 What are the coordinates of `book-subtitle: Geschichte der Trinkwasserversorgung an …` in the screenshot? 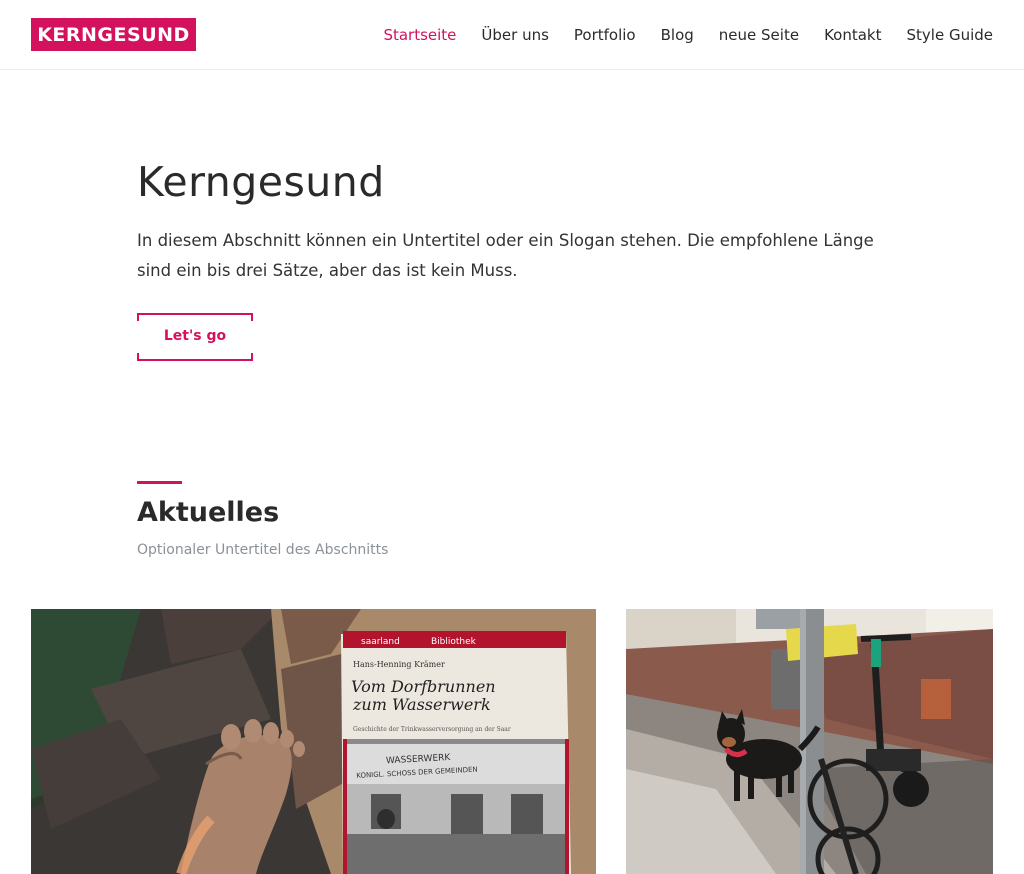 It's located at (432, 729).